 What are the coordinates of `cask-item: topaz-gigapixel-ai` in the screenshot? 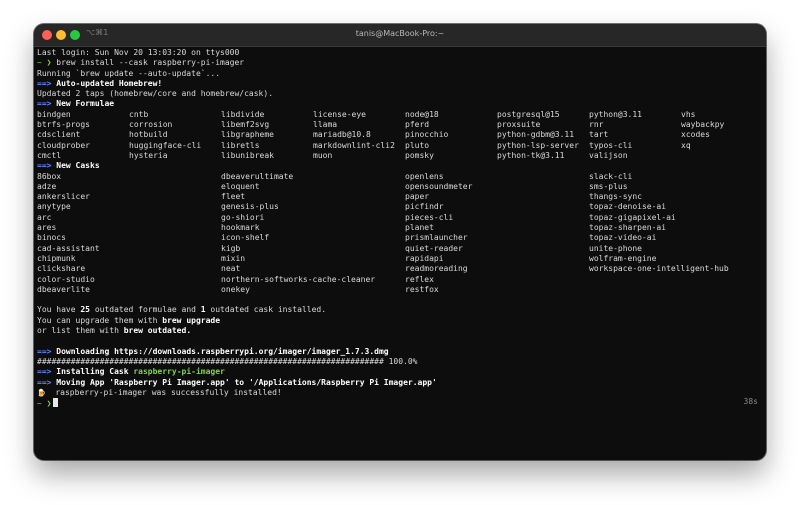 It's located at (632, 217).